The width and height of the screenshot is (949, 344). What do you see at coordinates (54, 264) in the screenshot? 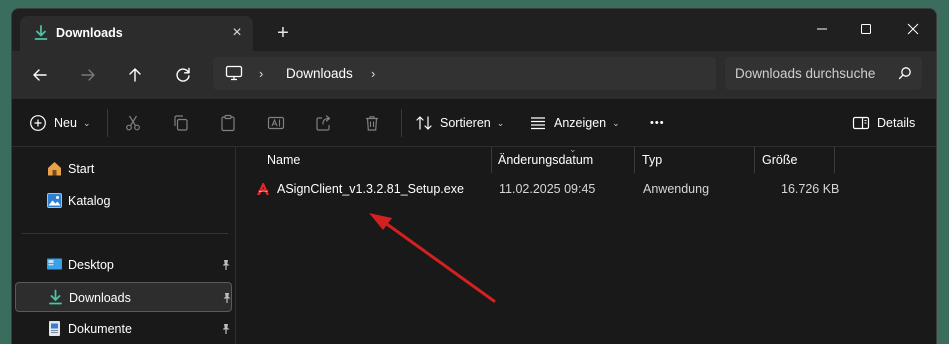
I see `desktop-icon` at bounding box center [54, 264].